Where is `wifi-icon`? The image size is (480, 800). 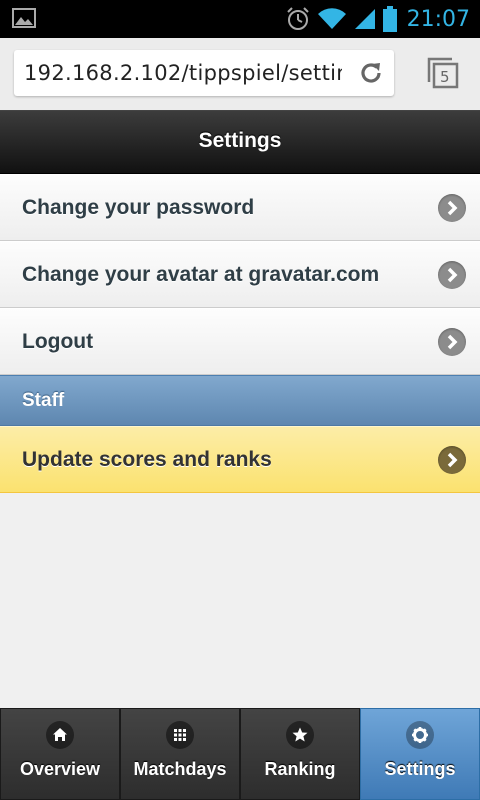 wifi-icon is located at coordinates (331, 19).